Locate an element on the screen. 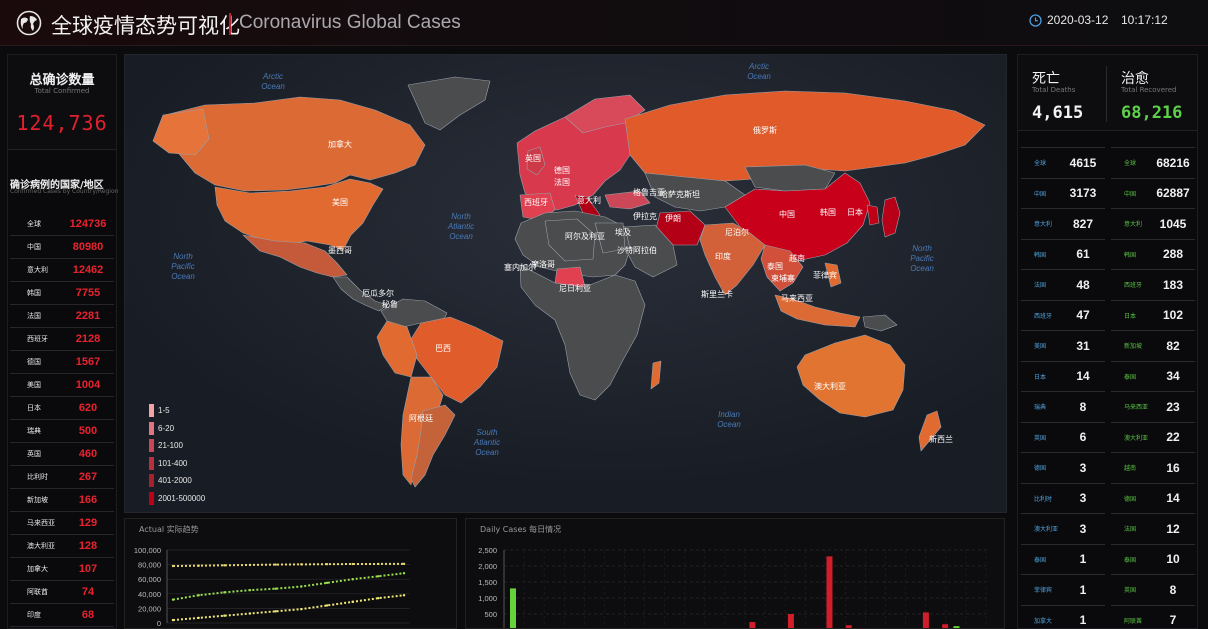 Image resolution: width=1208 pixels, height=629 pixels. recovered-item: 越南 16 is located at coordinates (1153, 467).